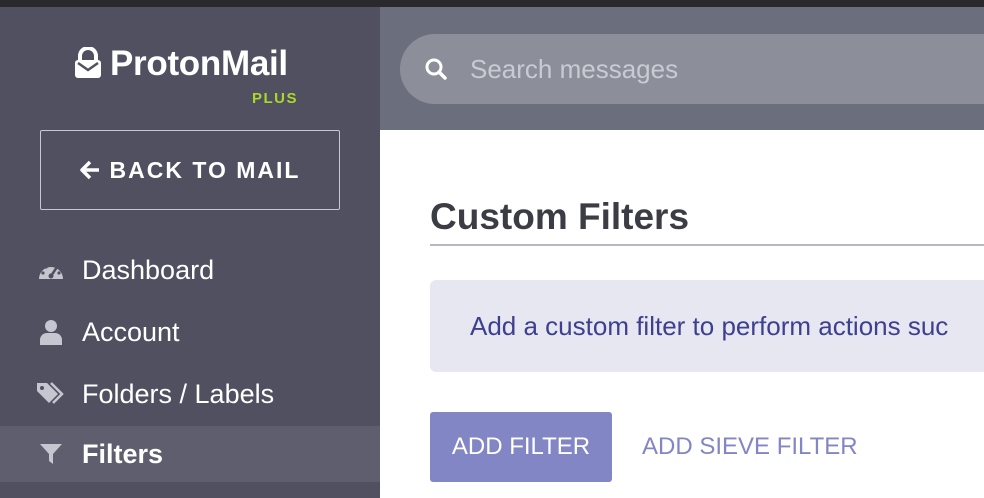 The image size is (984, 498). Describe the element at coordinates (51, 270) in the screenshot. I see `dashboard-icon` at that location.